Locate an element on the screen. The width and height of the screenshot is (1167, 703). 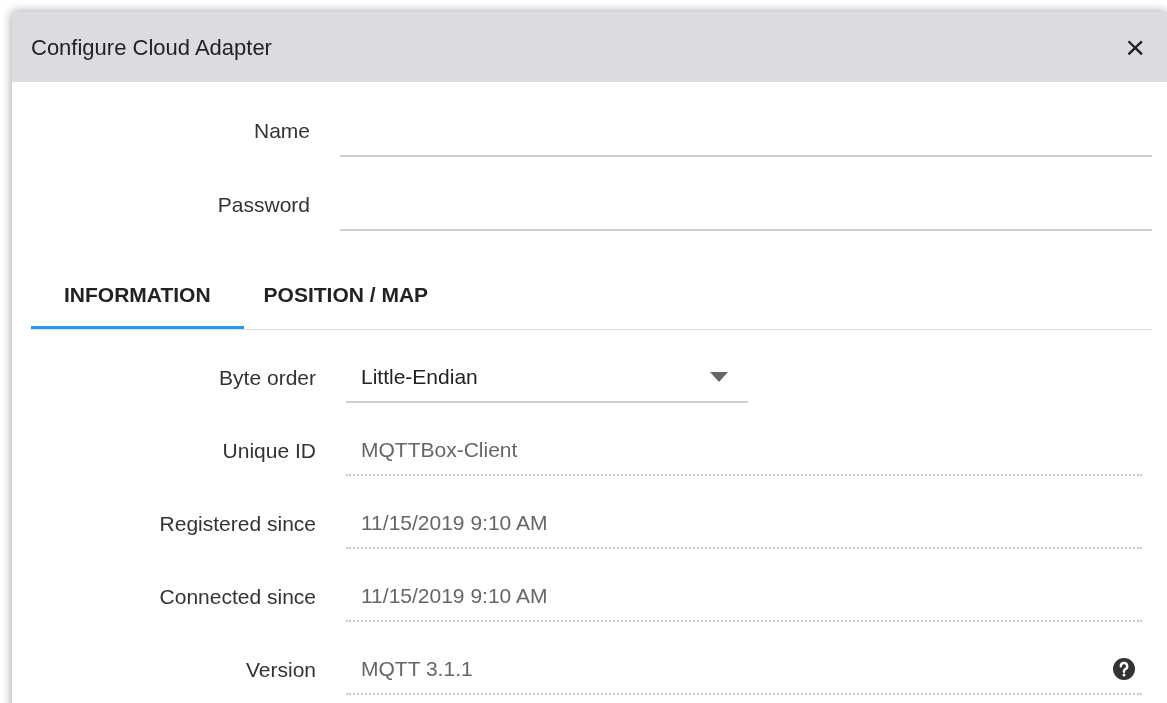
field-label: Name is located at coordinates (281, 131).